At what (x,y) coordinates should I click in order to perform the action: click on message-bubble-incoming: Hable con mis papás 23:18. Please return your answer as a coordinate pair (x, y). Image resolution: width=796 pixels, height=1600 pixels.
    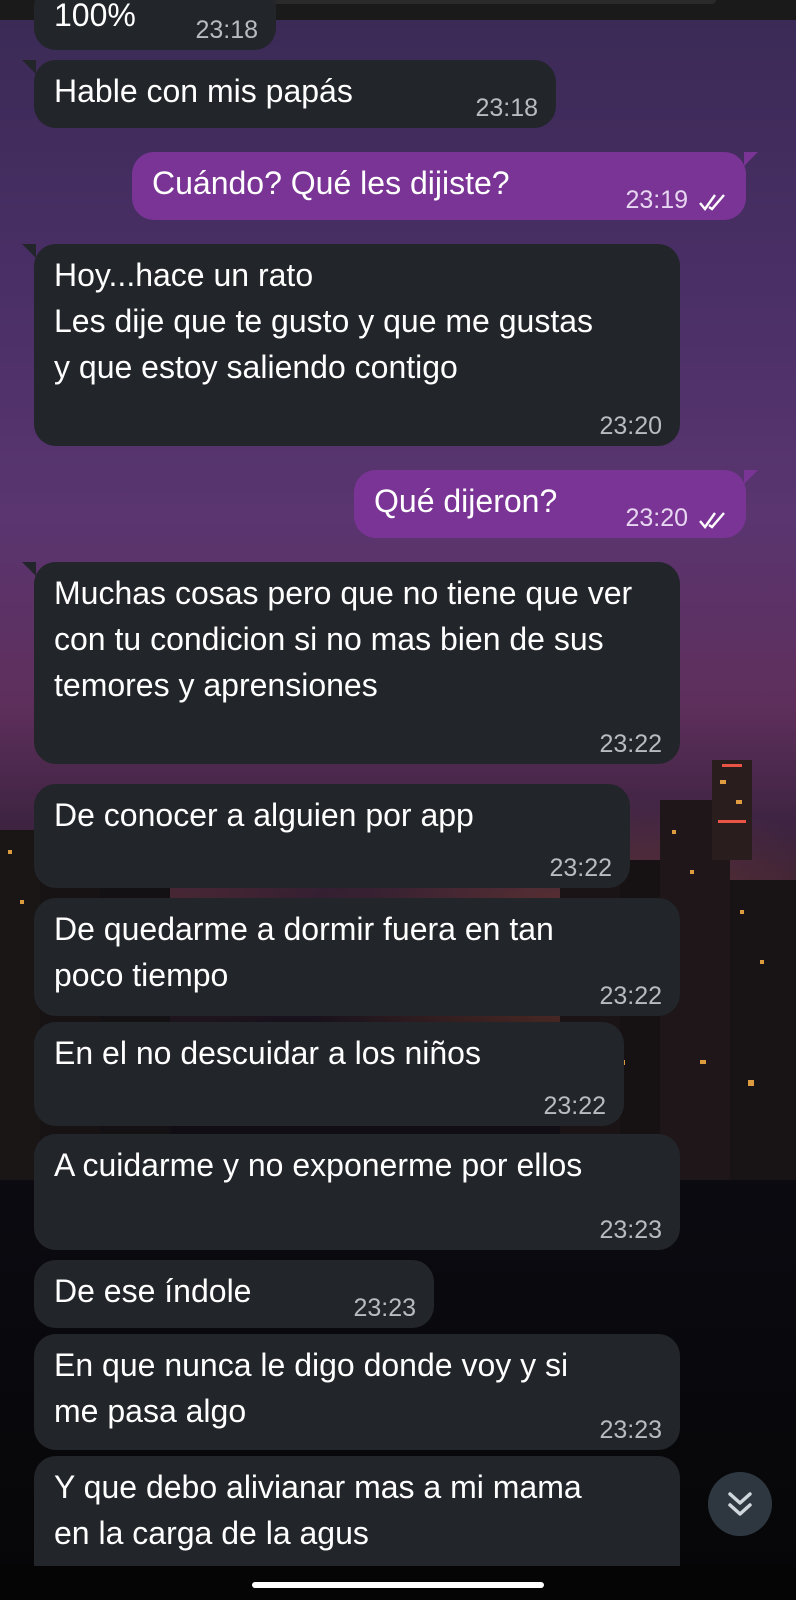
    Looking at the image, I should click on (289, 94).